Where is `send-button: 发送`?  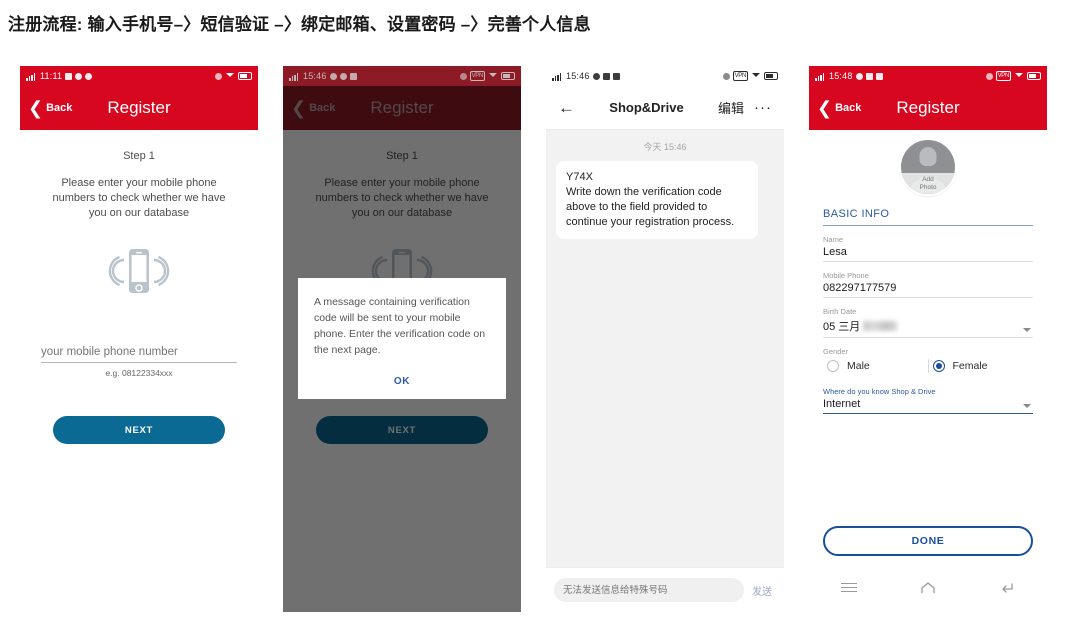
send-button: 发送 is located at coordinates (764, 590).